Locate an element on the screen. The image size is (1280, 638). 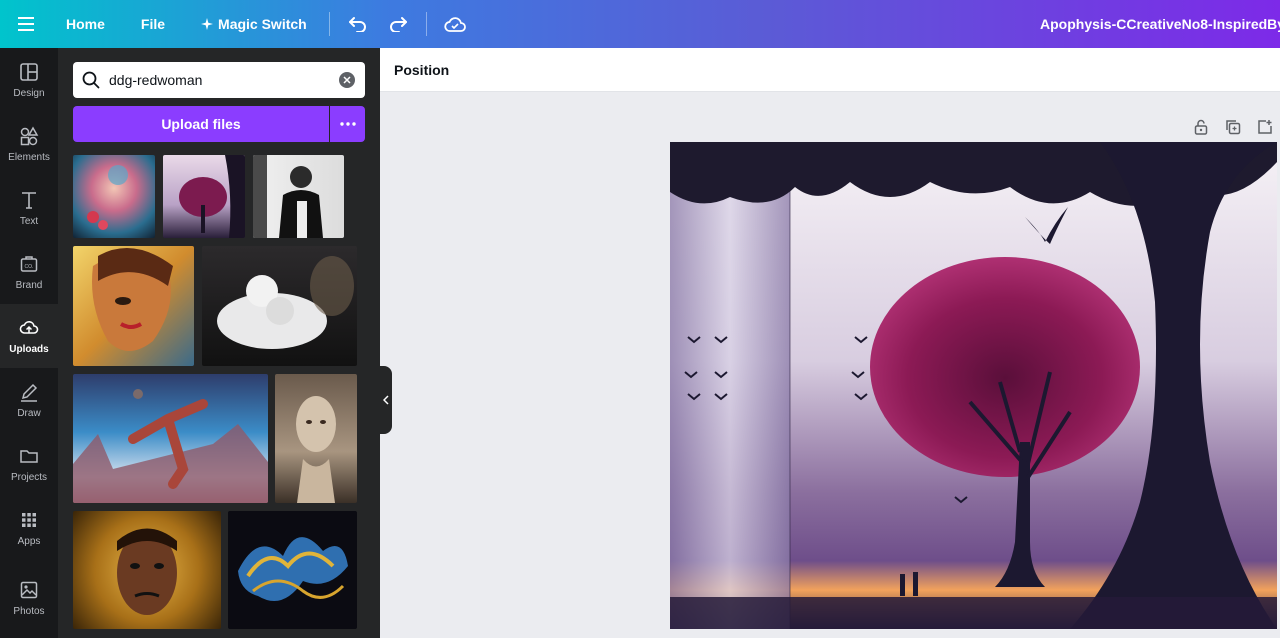
rail-item-brand: CO. Brand is located at coordinates (29, 272).